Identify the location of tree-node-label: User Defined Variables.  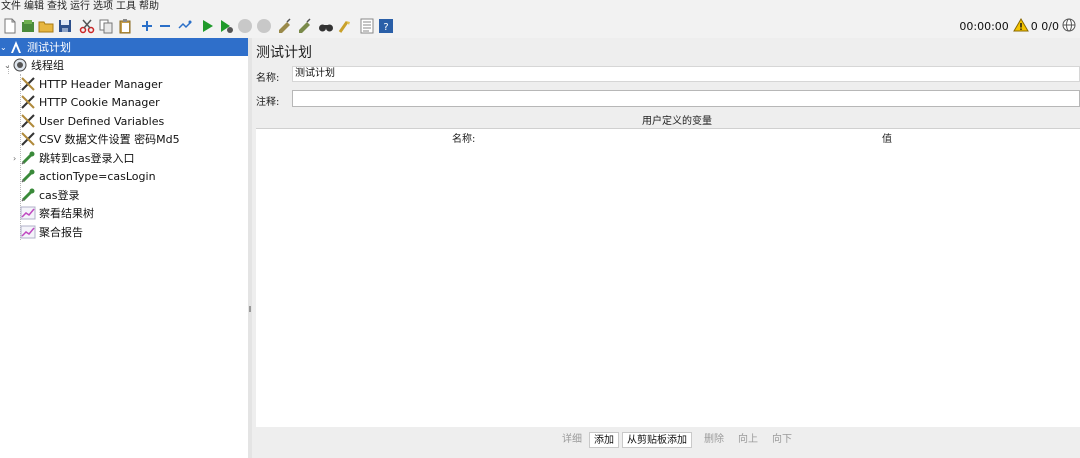
(102, 121).